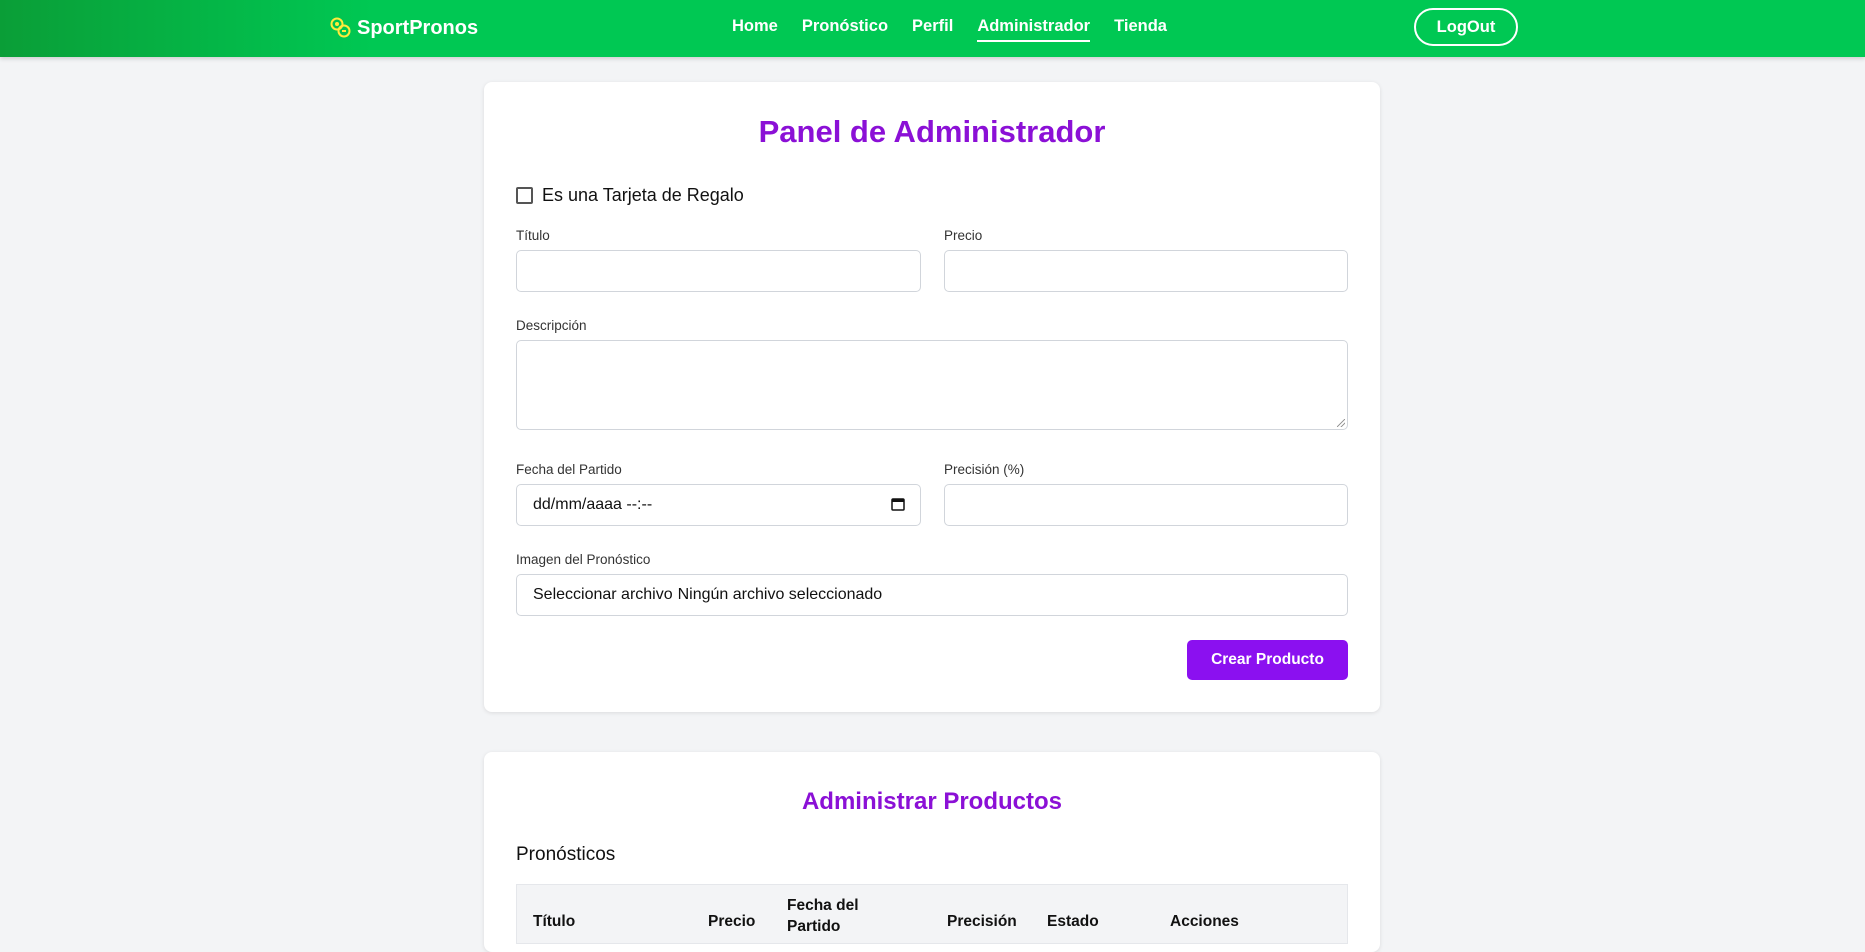 The width and height of the screenshot is (1865, 952). Describe the element at coordinates (533, 235) in the screenshot. I see `titulo-label: Título` at that location.